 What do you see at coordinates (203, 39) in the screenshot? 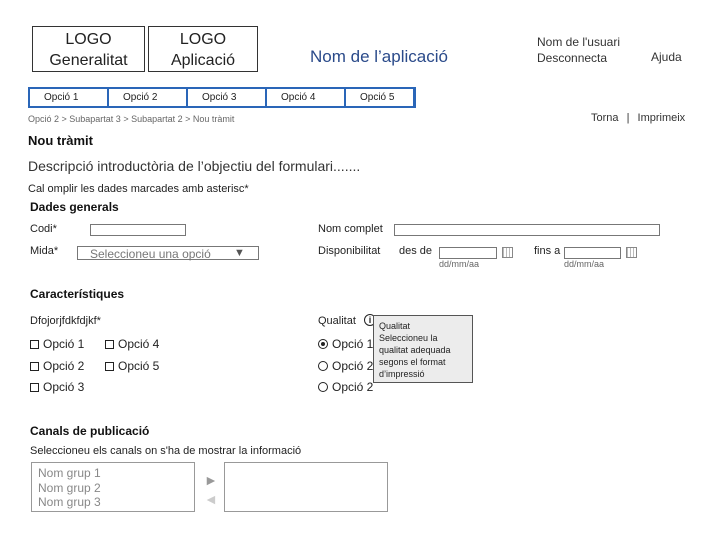
I see `logo-aplicacio-line1: LOGO` at bounding box center [203, 39].